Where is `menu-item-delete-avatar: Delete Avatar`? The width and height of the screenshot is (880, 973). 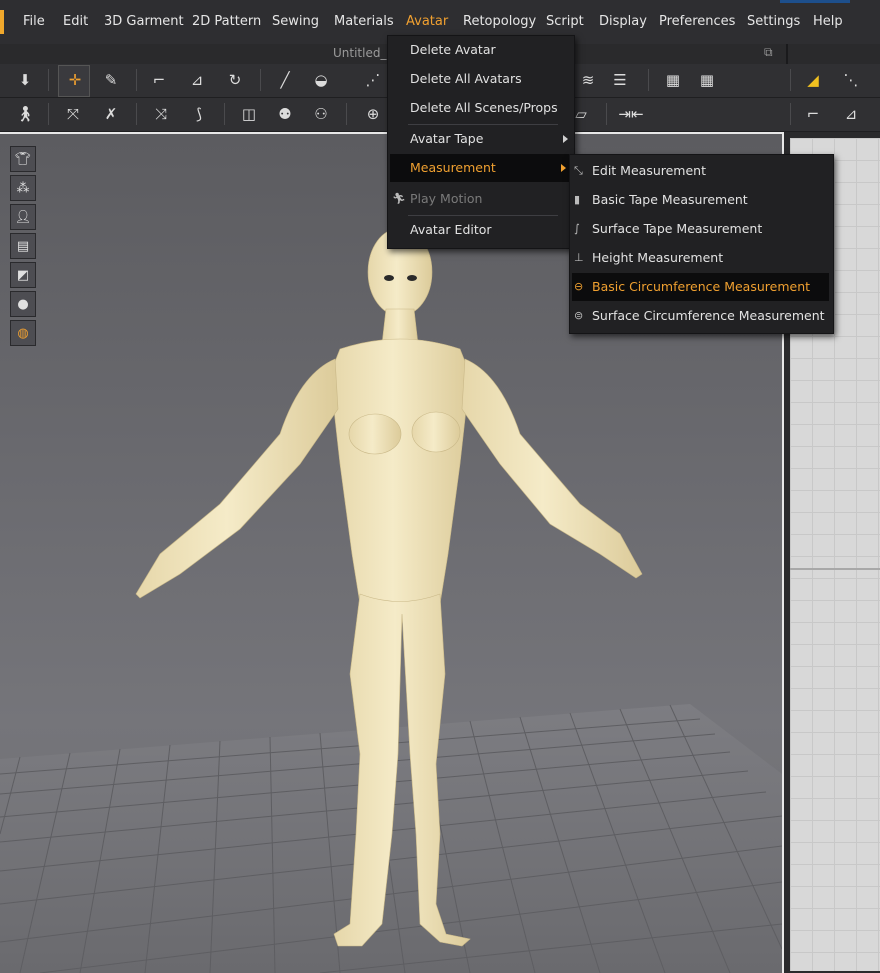
menu-item-delete-avatar: Delete Avatar is located at coordinates (481, 50).